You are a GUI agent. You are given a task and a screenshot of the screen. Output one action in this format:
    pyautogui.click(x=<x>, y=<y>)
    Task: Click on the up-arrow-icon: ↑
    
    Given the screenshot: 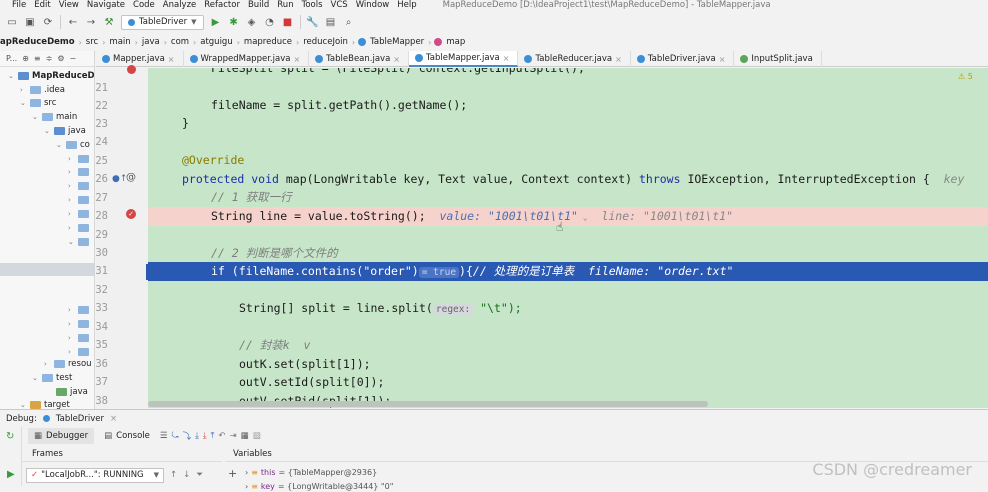 What is the action you would take?
    pyautogui.click(x=173, y=475)
    